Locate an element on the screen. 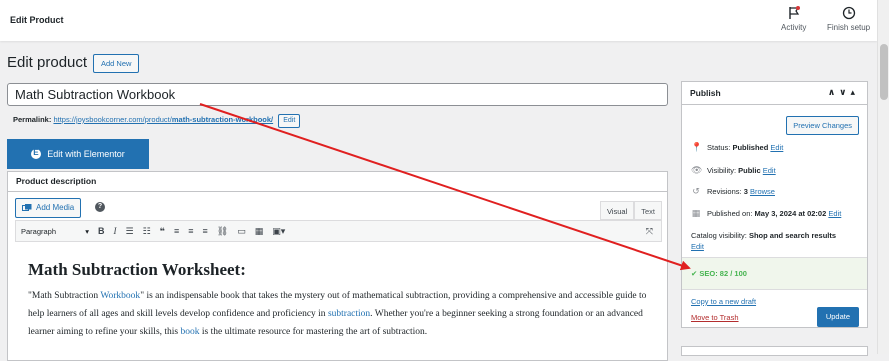  book-link: book is located at coordinates (190, 332).